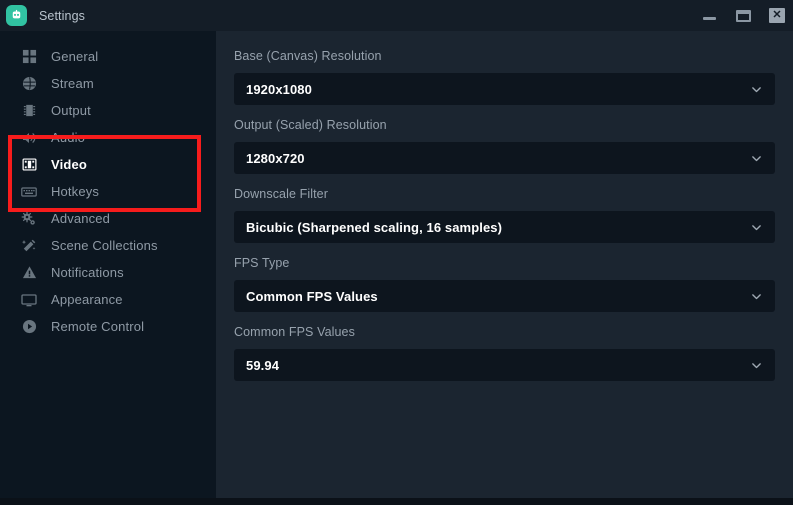  I want to click on minimize-icon, so click(709, 16).